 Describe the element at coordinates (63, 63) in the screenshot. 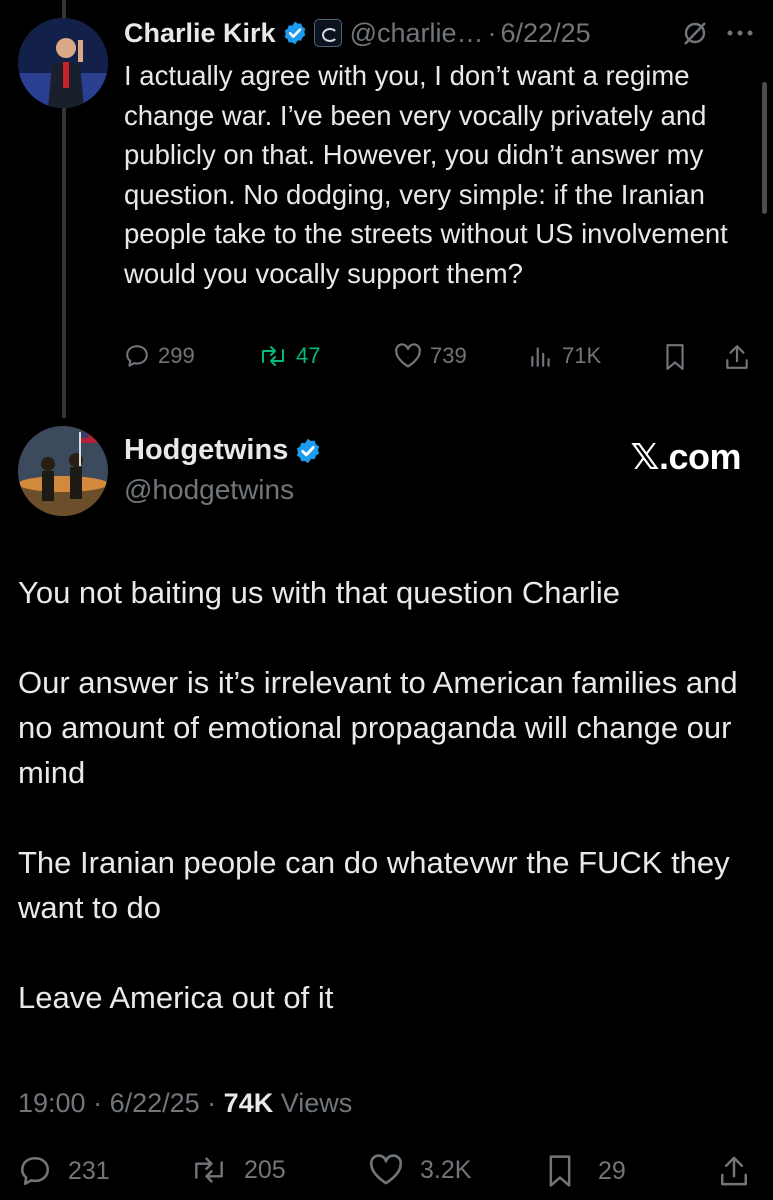

I see `charlie-kirk-avatar` at that location.